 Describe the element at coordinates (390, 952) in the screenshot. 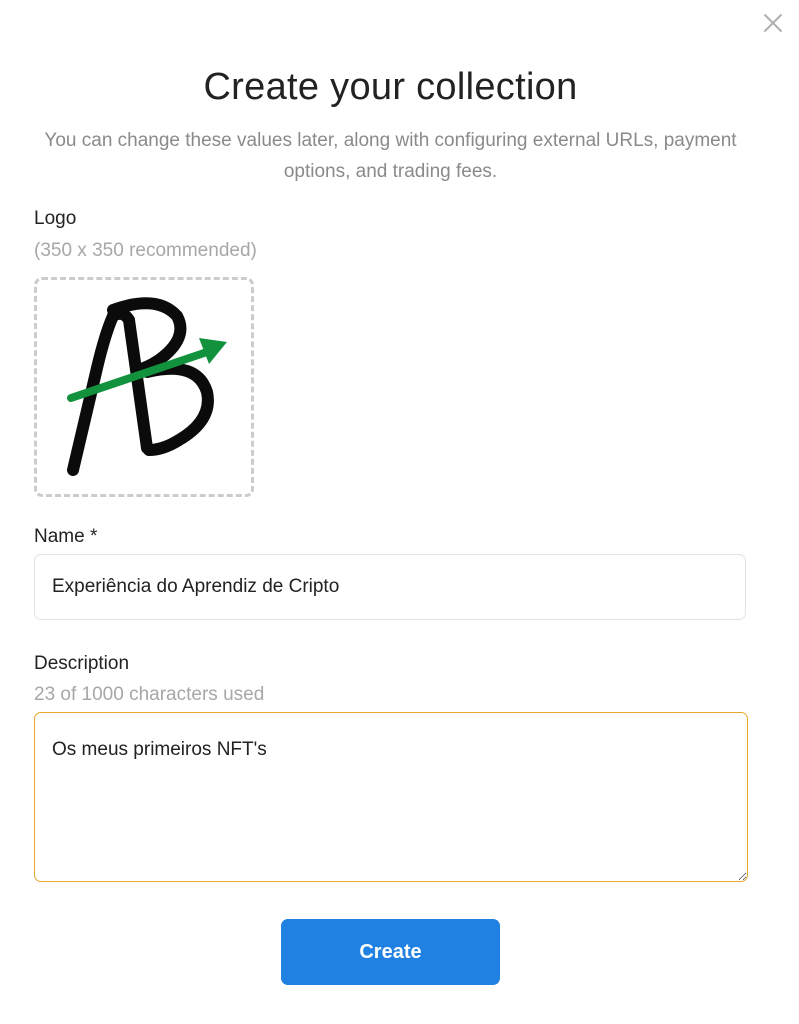

I see `create-button: Create` at that location.